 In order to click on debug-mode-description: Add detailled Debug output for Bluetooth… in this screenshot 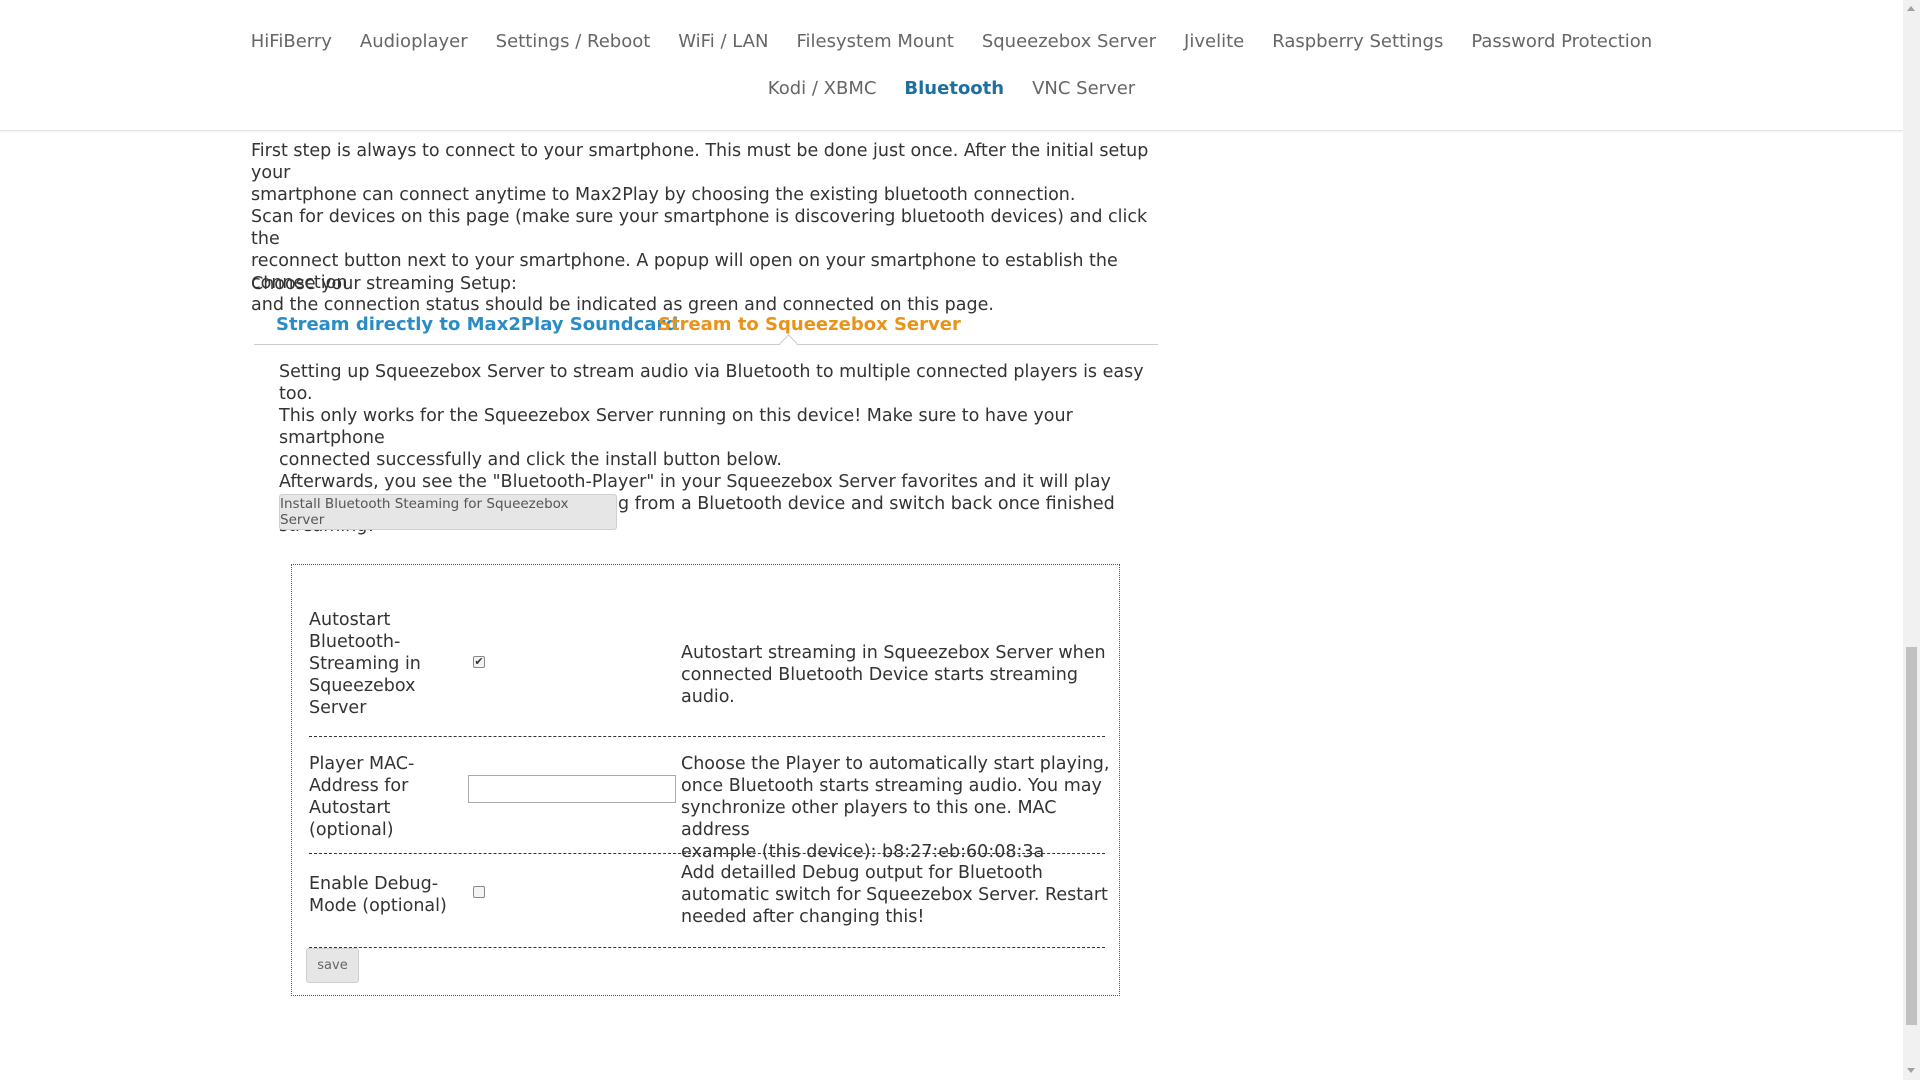, I will do `click(896, 895)`.